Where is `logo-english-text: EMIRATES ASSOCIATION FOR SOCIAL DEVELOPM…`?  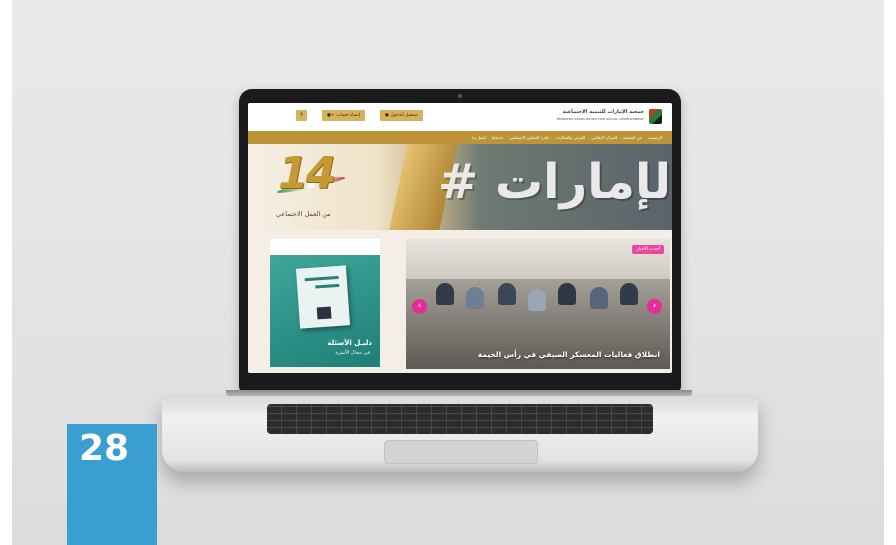 logo-english-text: EMIRATES ASSOCIATION FOR SOCIAL DEVELOPM… is located at coordinates (600, 119).